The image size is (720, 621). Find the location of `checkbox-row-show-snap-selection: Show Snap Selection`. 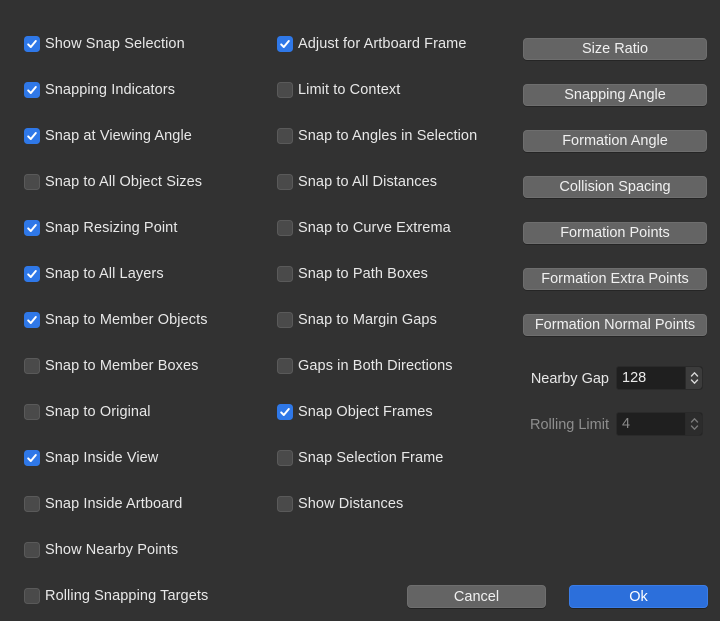

checkbox-row-show-snap-selection: Show Snap Selection is located at coordinates (104, 44).